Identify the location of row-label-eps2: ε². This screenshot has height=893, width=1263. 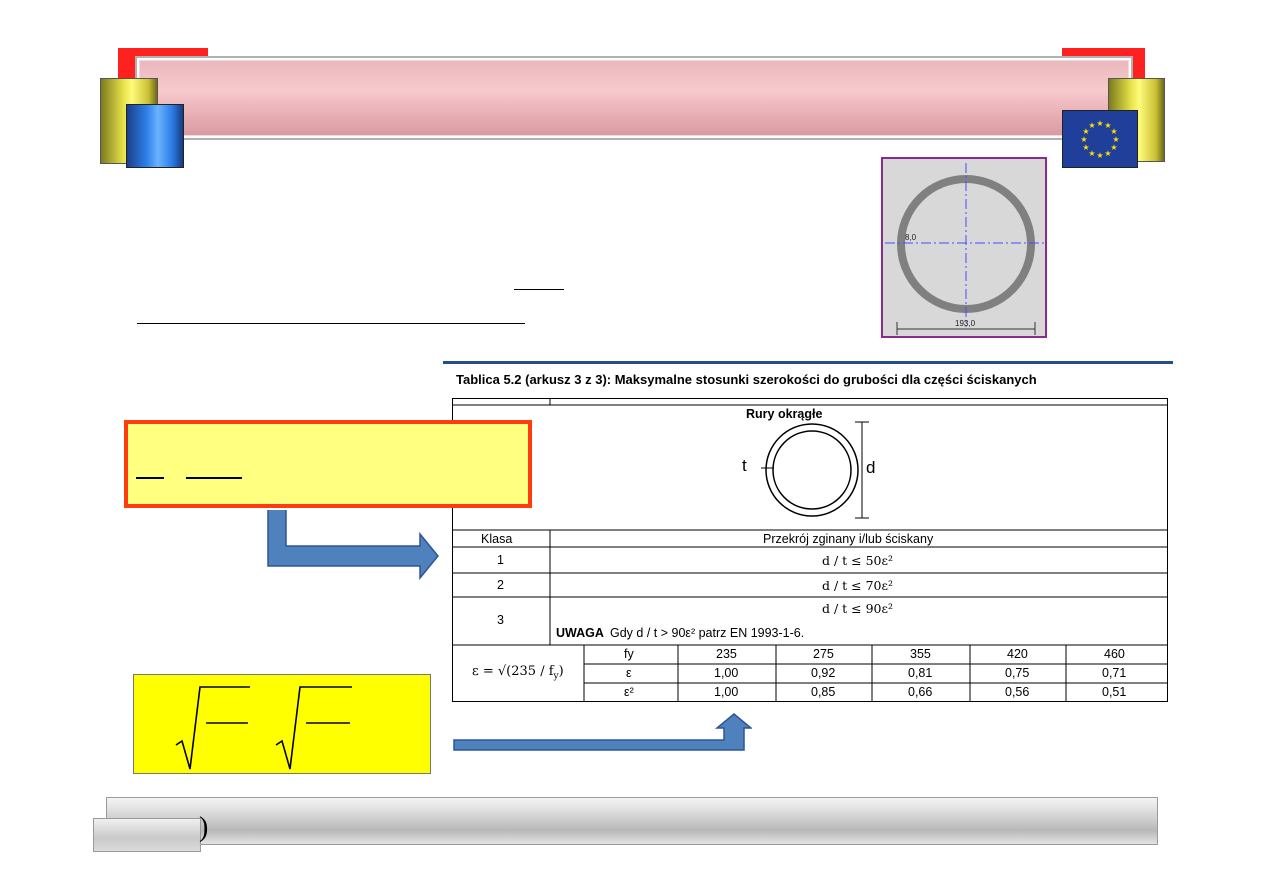
(629, 692).